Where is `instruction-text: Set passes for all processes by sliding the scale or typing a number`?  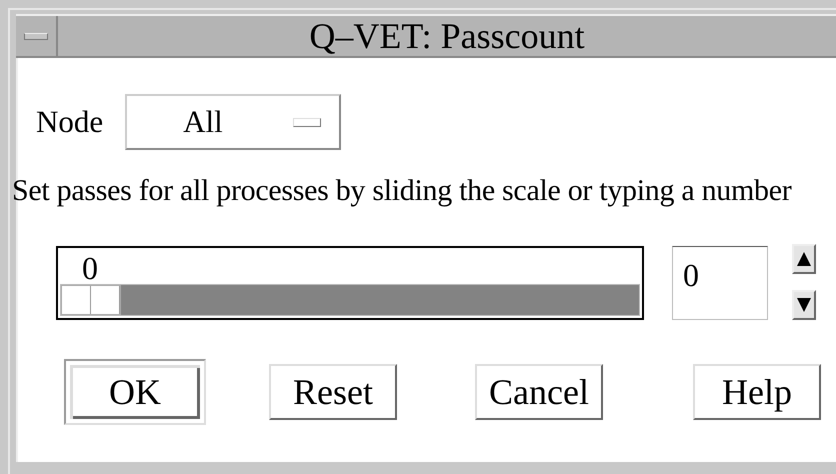 instruction-text: Set passes for all processes by sliding the scale or typing a number is located at coordinates (402, 191).